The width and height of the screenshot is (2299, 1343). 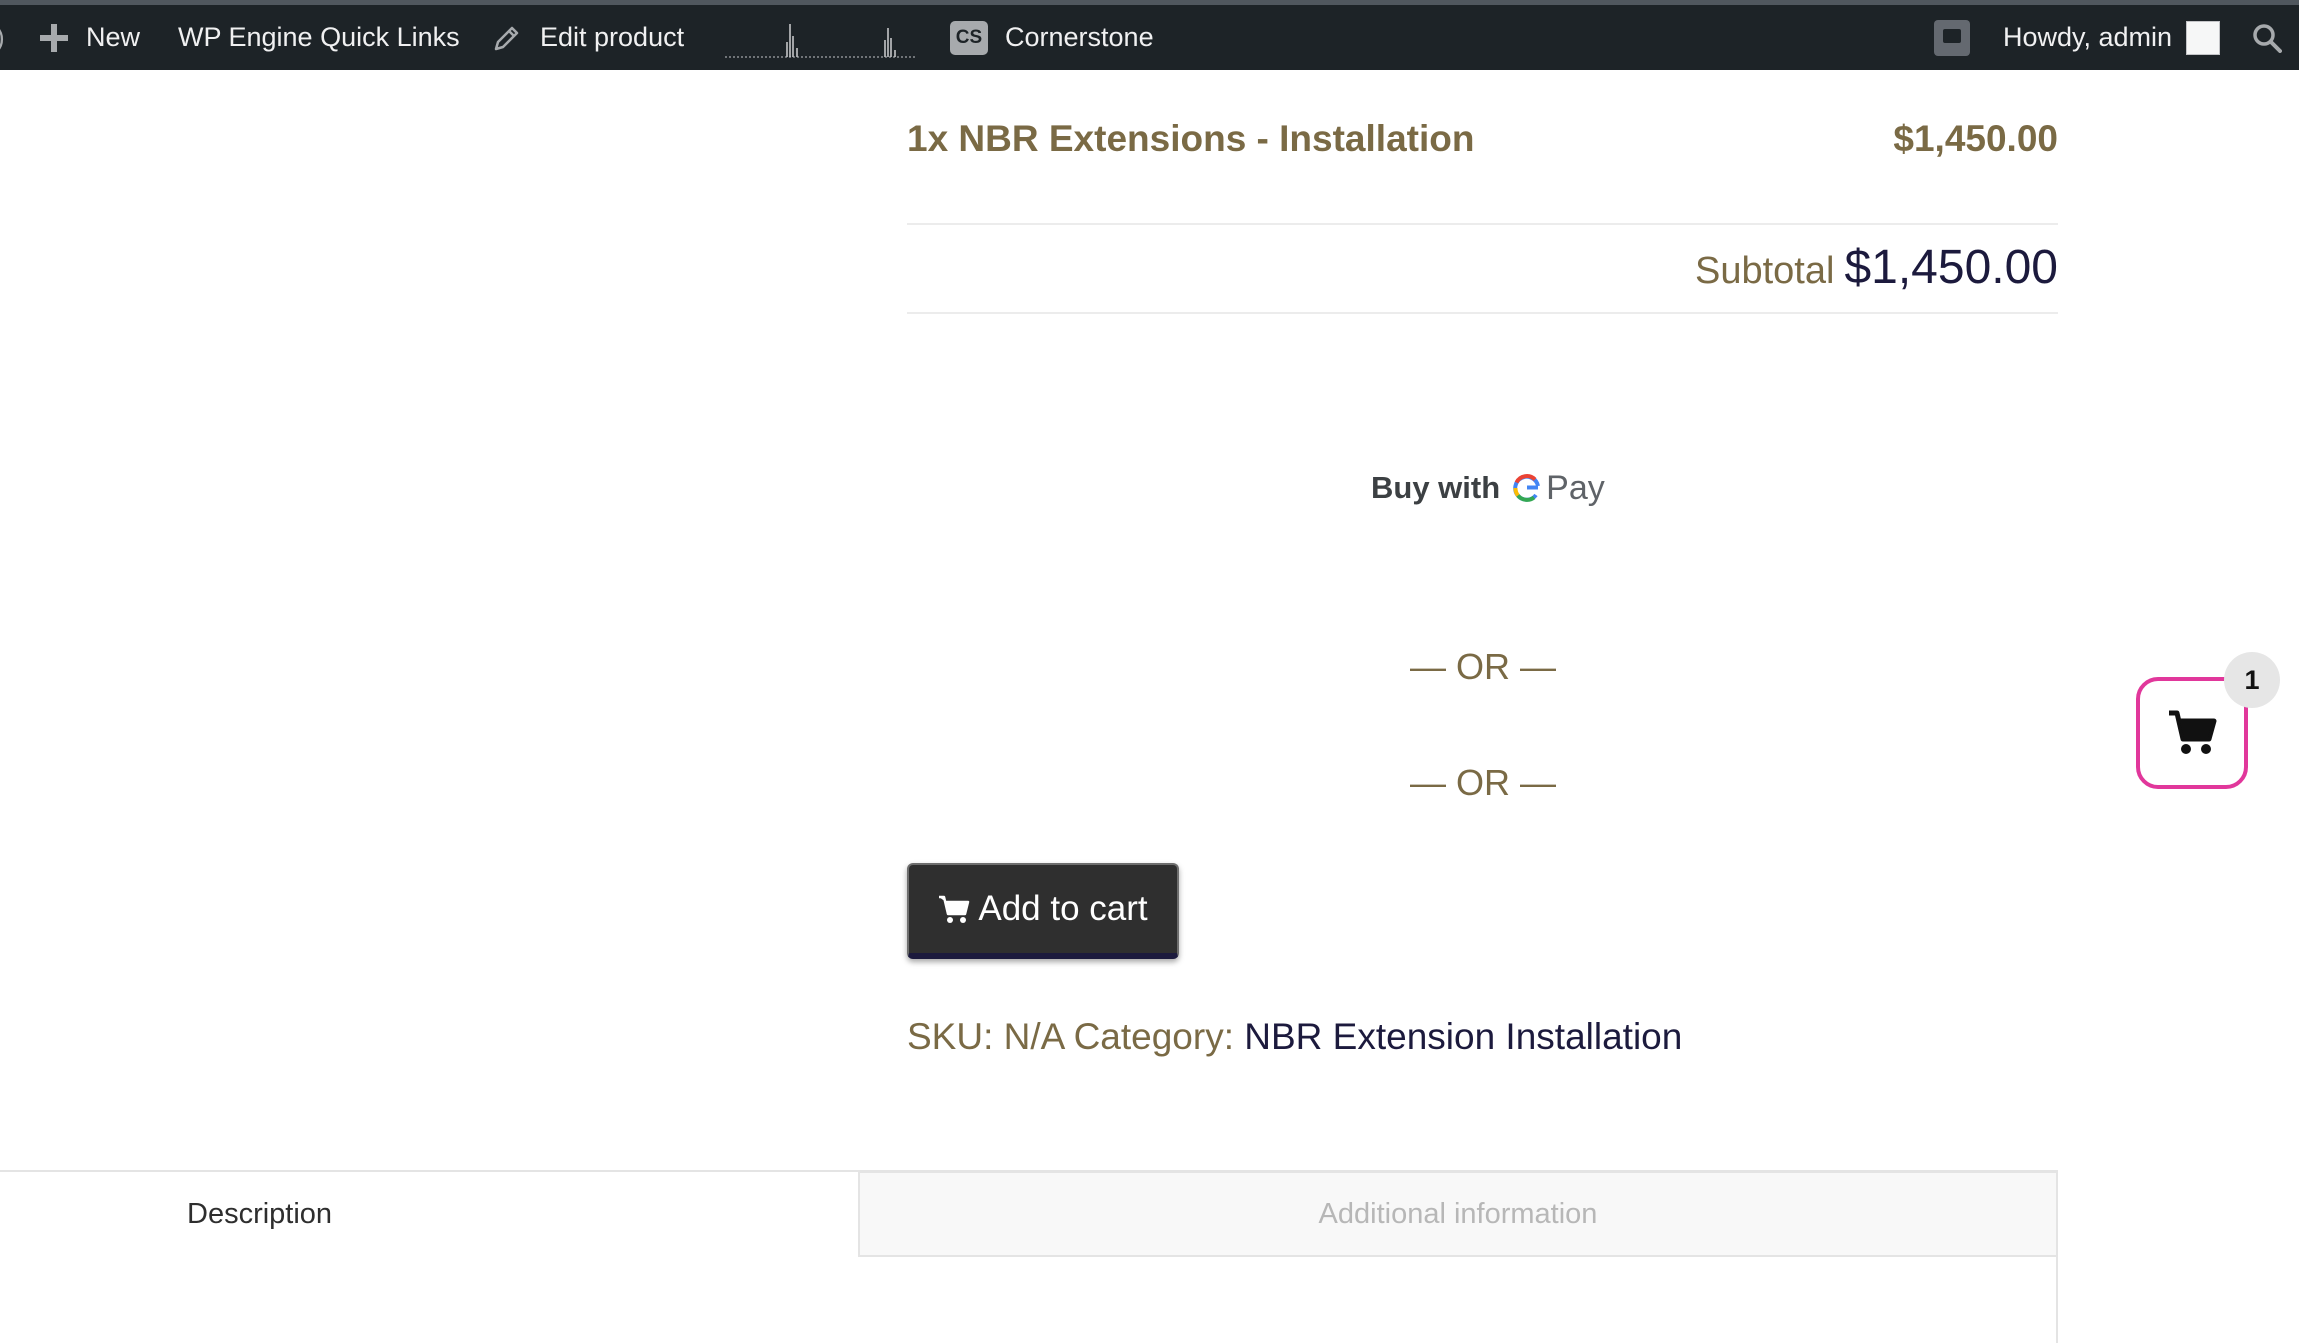 I want to click on shopping-cart-icon, so click(x=2193, y=732).